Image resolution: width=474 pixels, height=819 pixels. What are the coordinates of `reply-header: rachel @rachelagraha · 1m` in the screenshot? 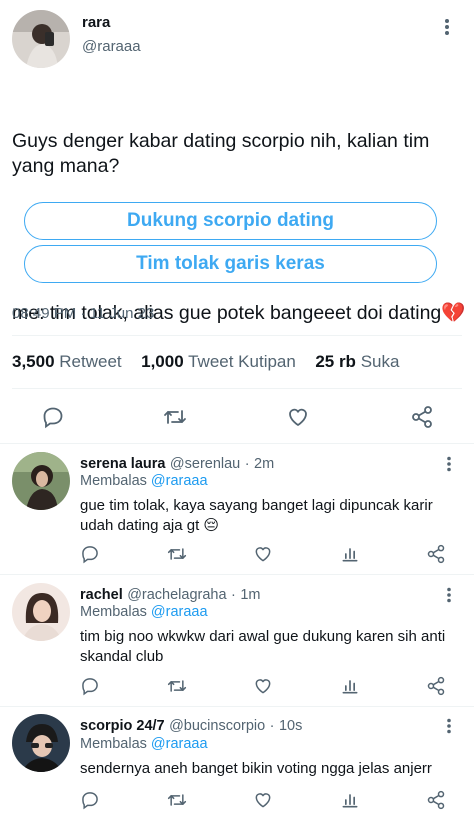 It's located at (170, 595).